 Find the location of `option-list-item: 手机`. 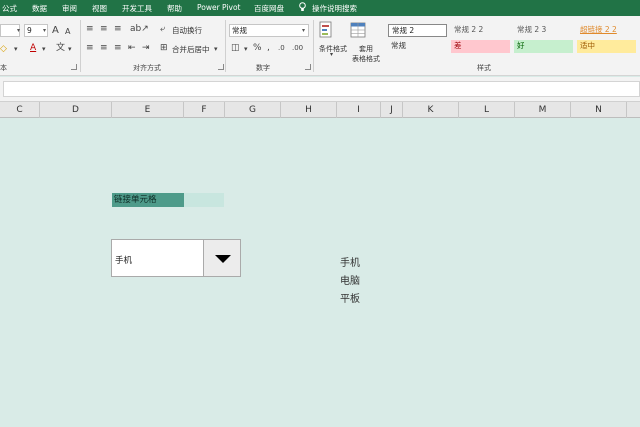

option-list-item: 手机 is located at coordinates (350, 261).